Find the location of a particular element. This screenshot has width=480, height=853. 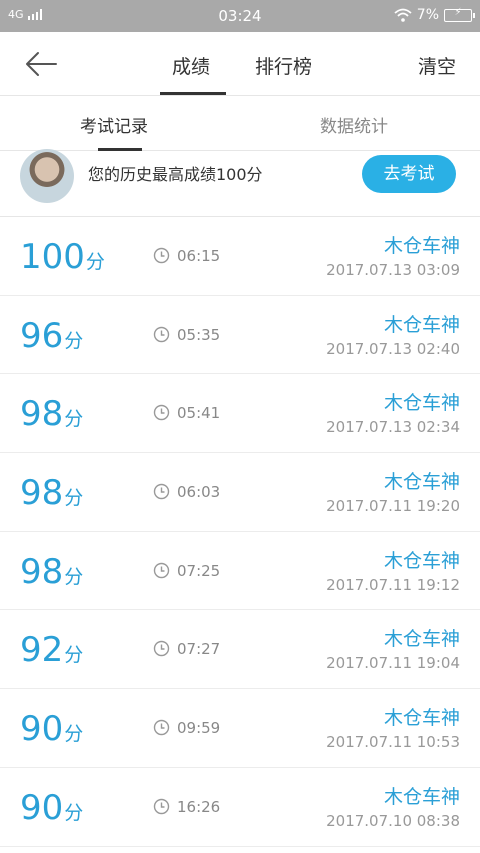

exam-duration: 09:59 is located at coordinates (199, 728).